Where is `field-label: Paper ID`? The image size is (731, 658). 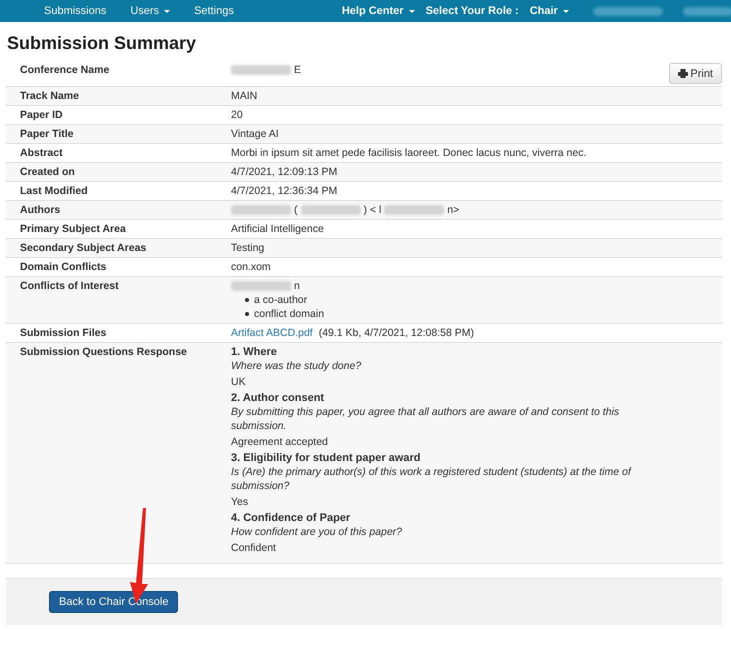 field-label: Paper ID is located at coordinates (41, 115).